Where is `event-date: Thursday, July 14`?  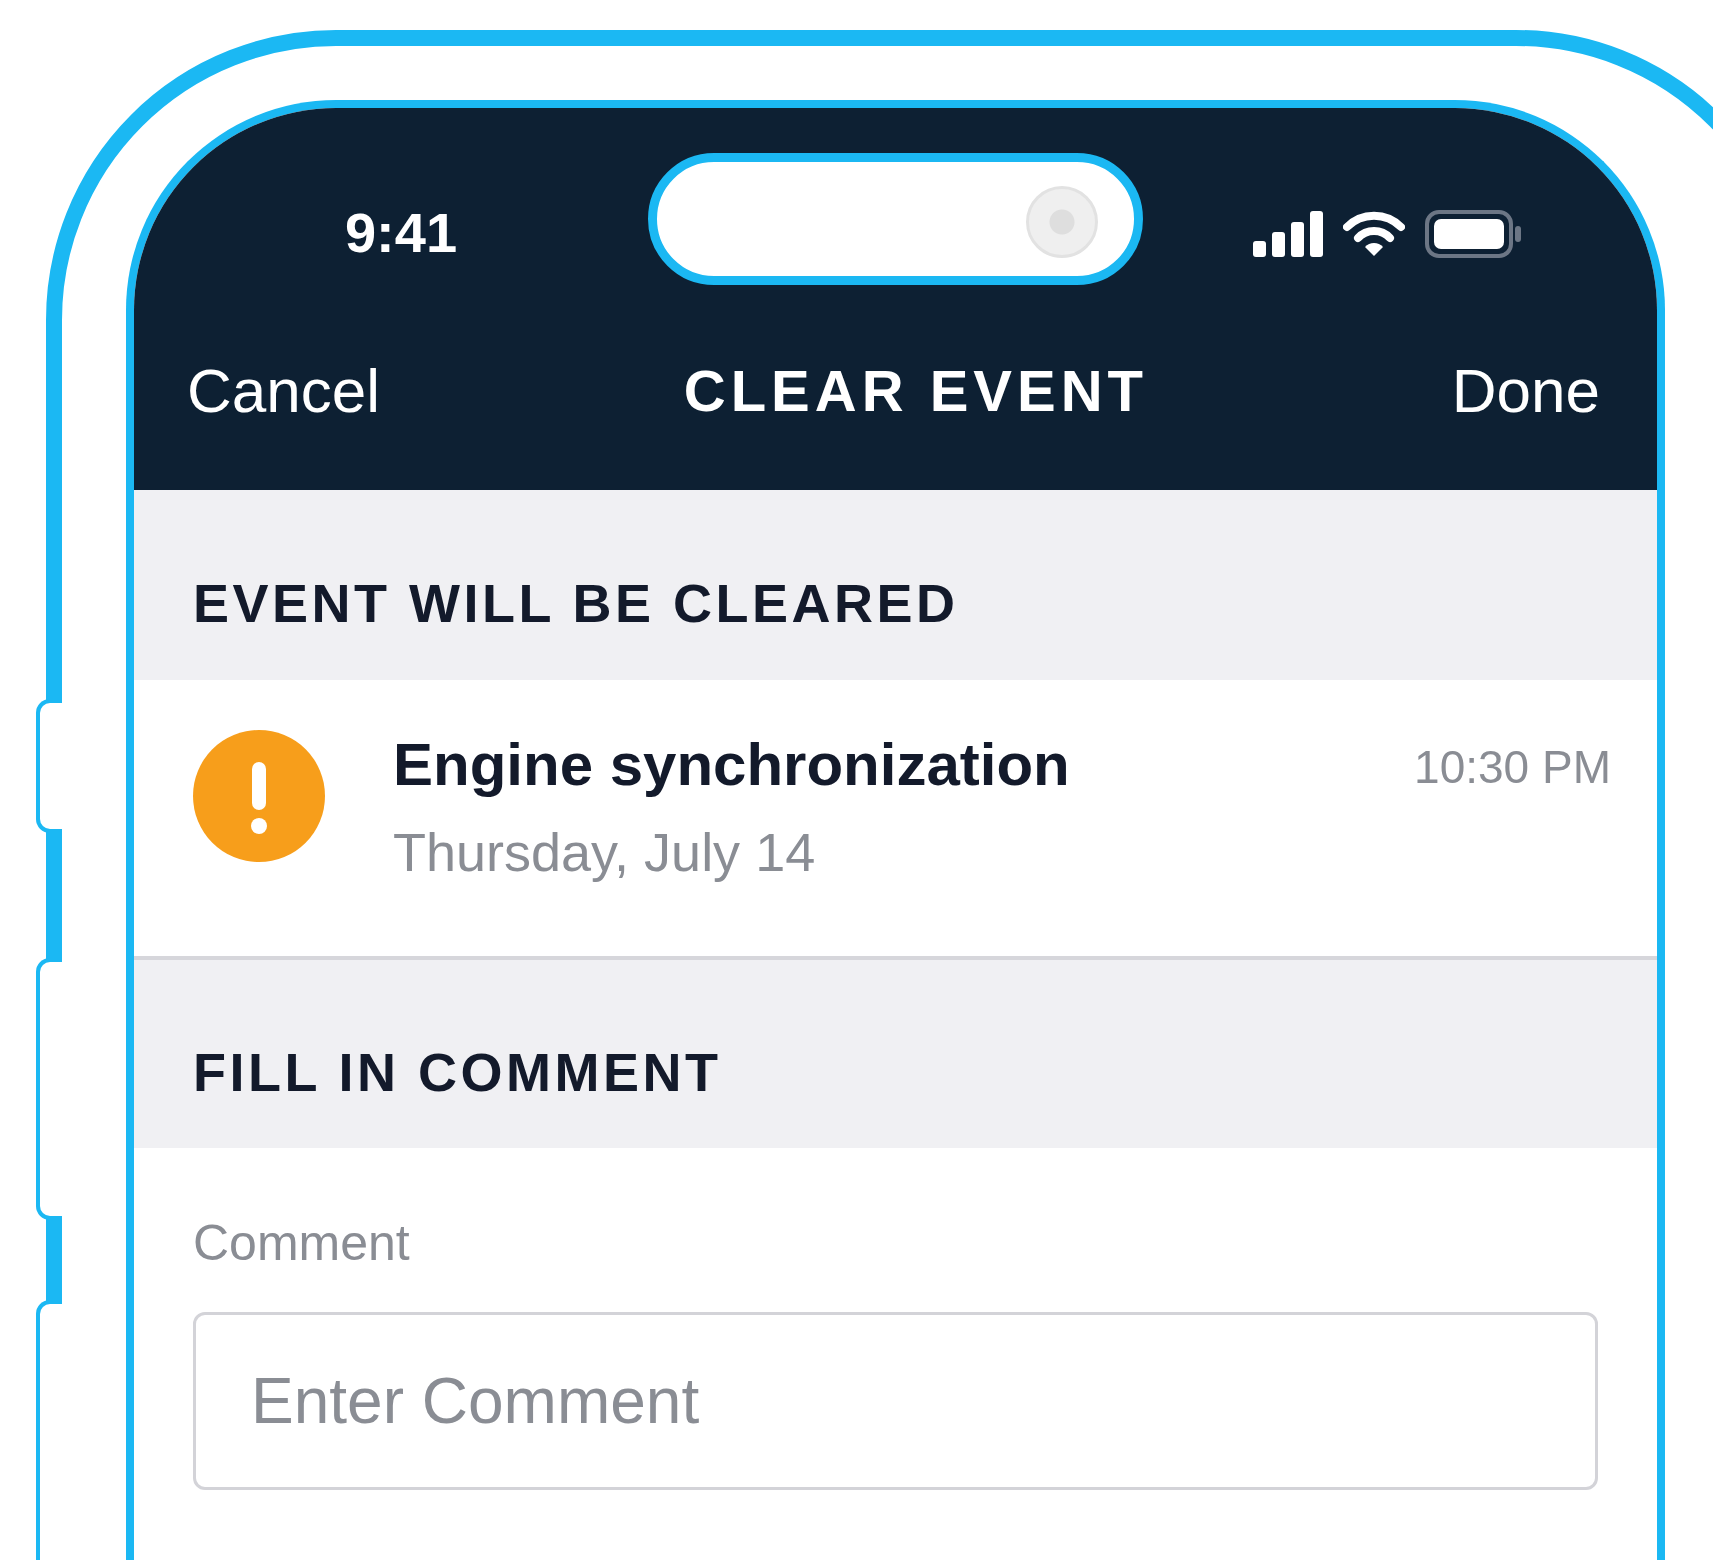 event-date: Thursday, July 14 is located at coordinates (605, 852).